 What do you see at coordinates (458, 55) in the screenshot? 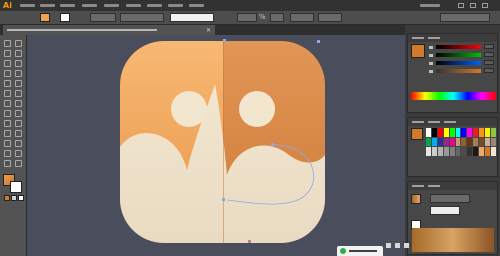
I see `green-slider` at bounding box center [458, 55].